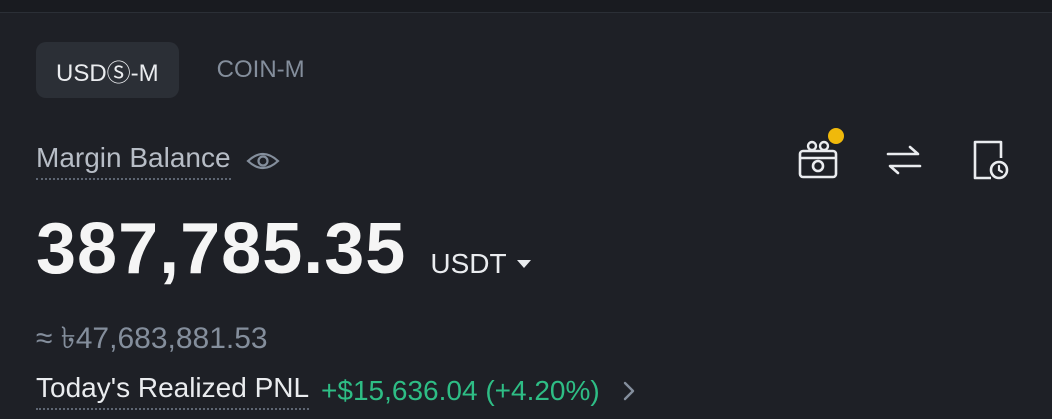  Describe the element at coordinates (526, 6) in the screenshot. I see `top-divider` at that location.